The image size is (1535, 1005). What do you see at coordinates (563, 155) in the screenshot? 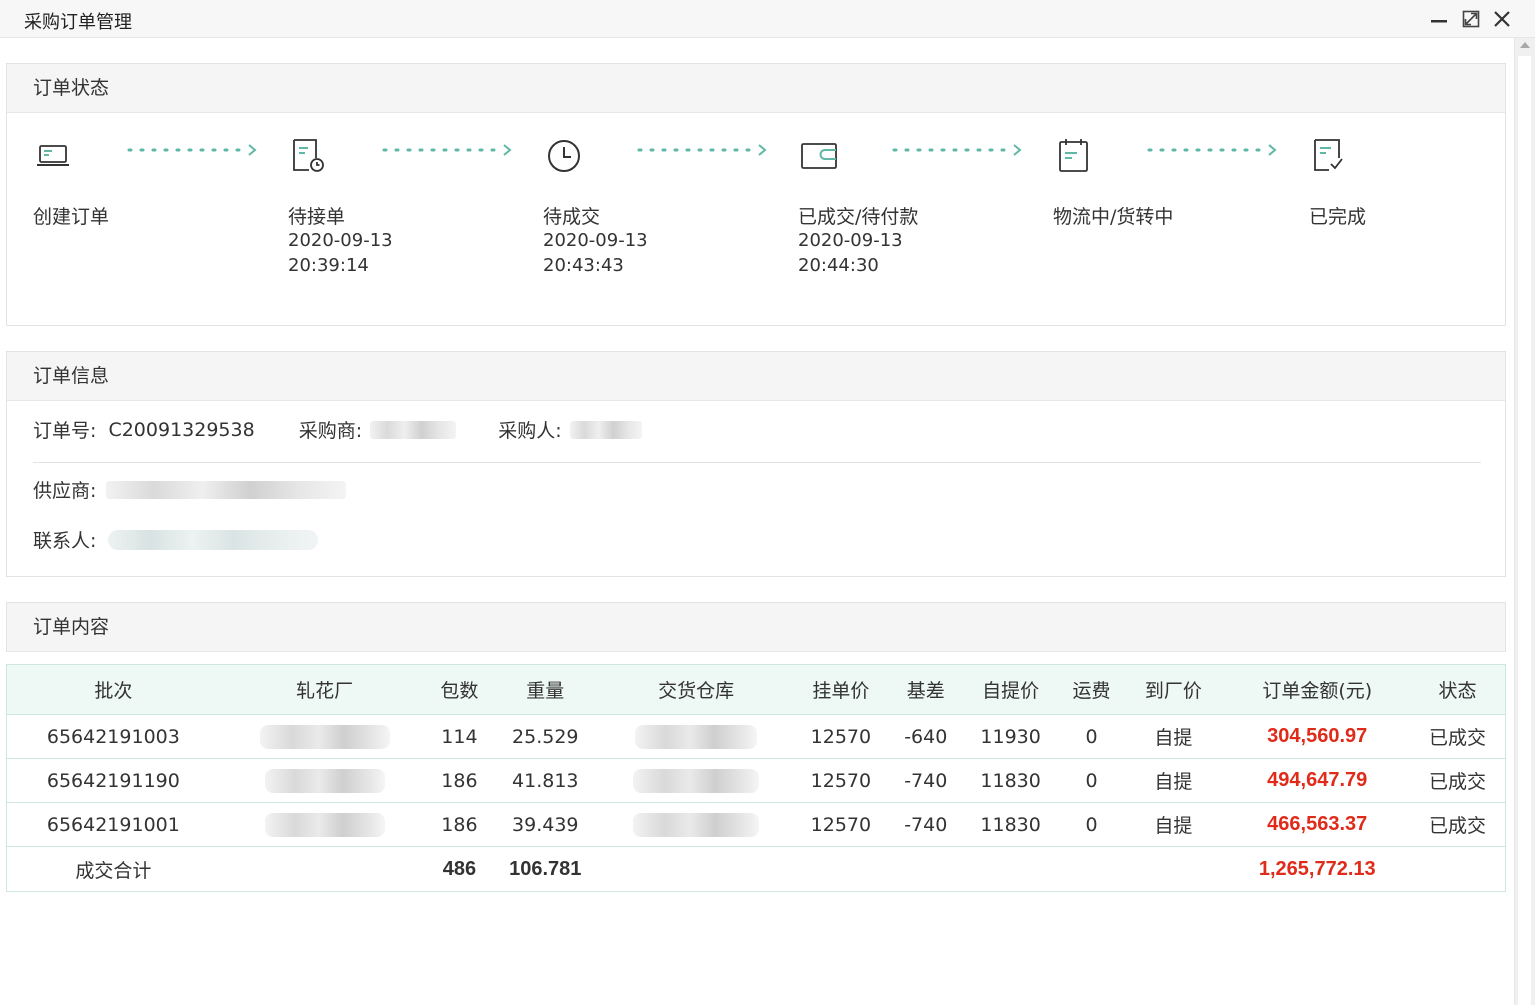
I see `clock-icon` at bounding box center [563, 155].